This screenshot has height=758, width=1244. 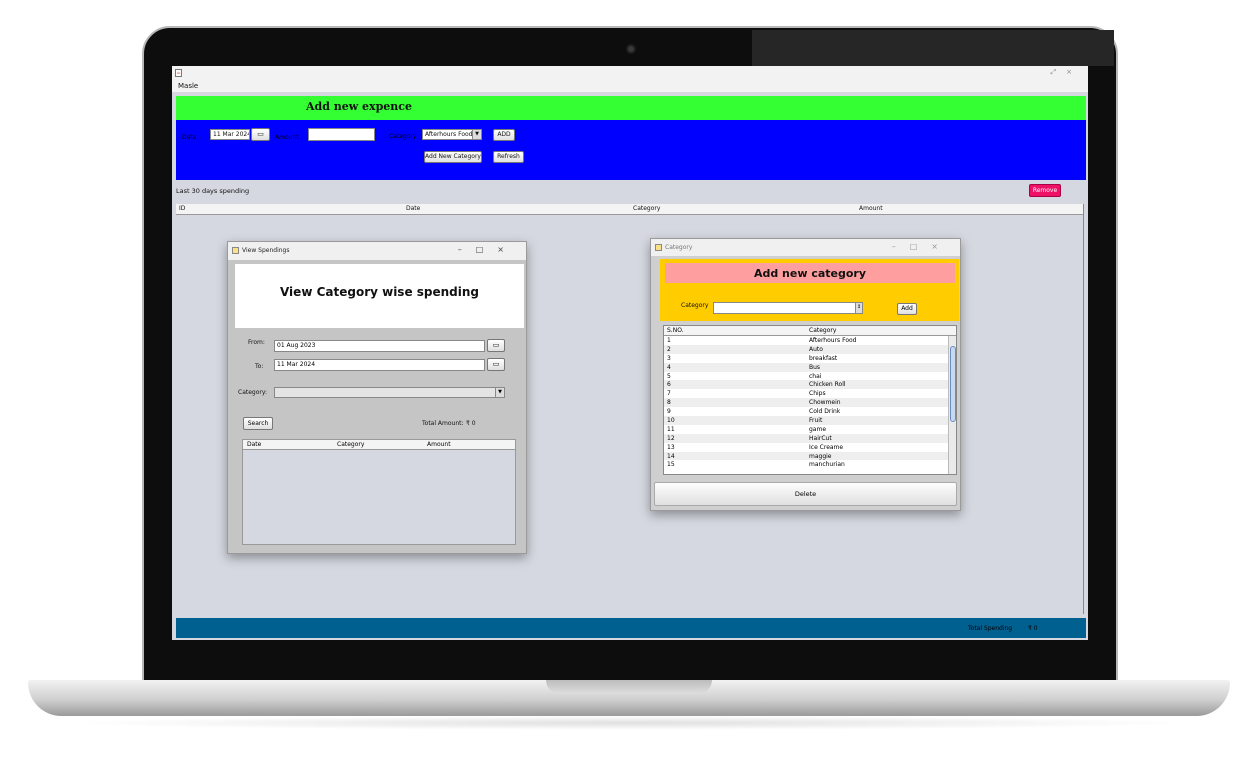 I want to click on category-input: ↕, so click(x=788, y=308).